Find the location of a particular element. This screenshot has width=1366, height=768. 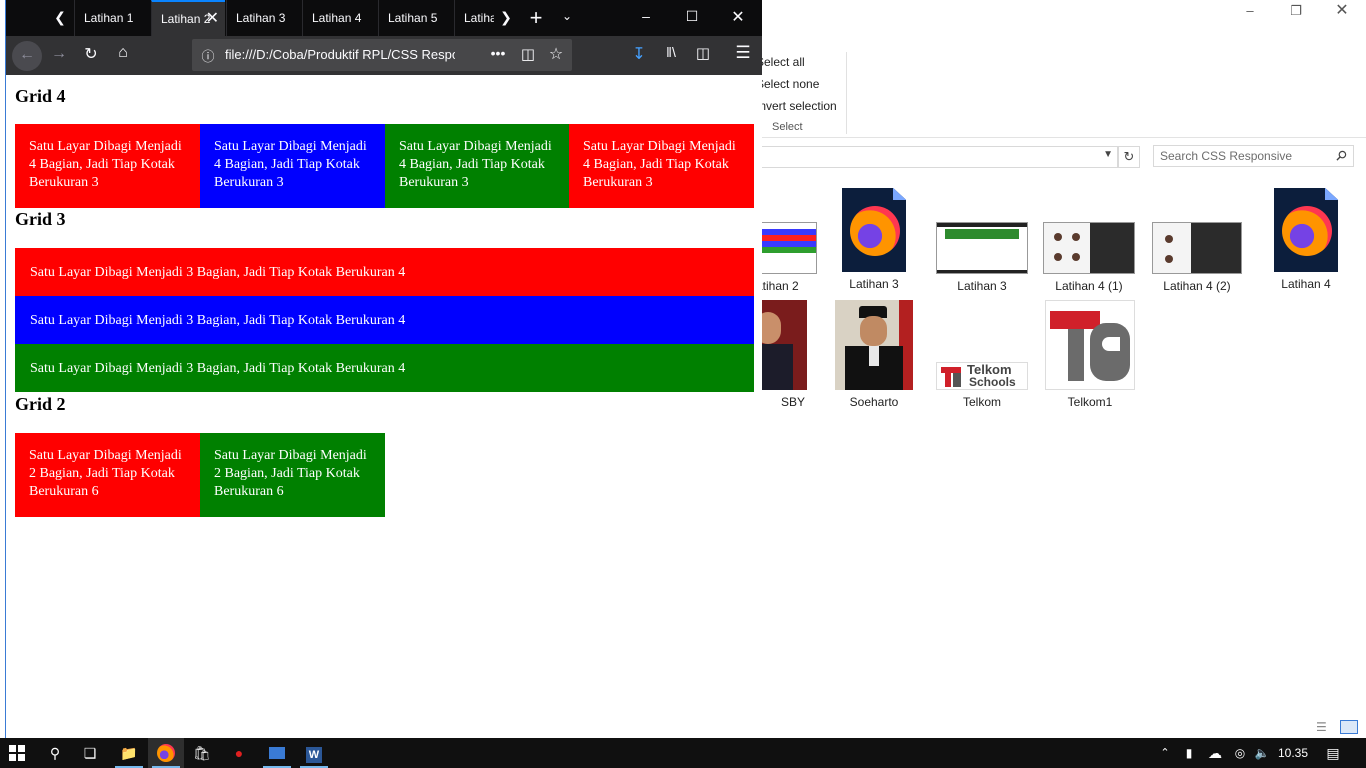

address-bar: ▼ is located at coordinates (939, 157).